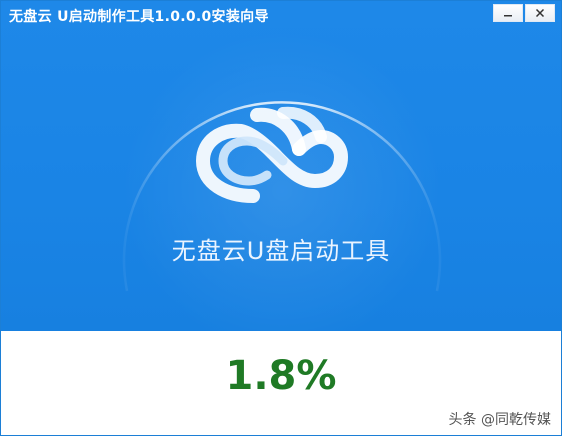 Image resolution: width=562 pixels, height=436 pixels. What do you see at coordinates (281, 15) in the screenshot?
I see `title-bar: 无盘云 U启动制作工具1.0.0.0安装向导` at bounding box center [281, 15].